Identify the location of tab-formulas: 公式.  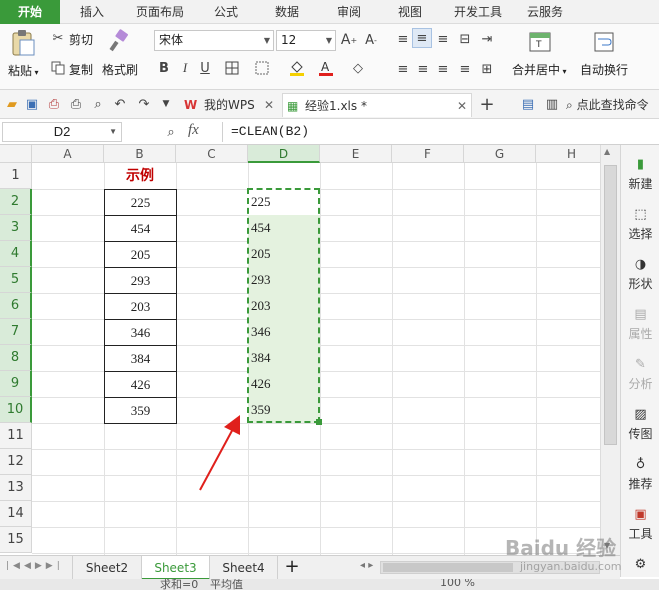
(226, 12).